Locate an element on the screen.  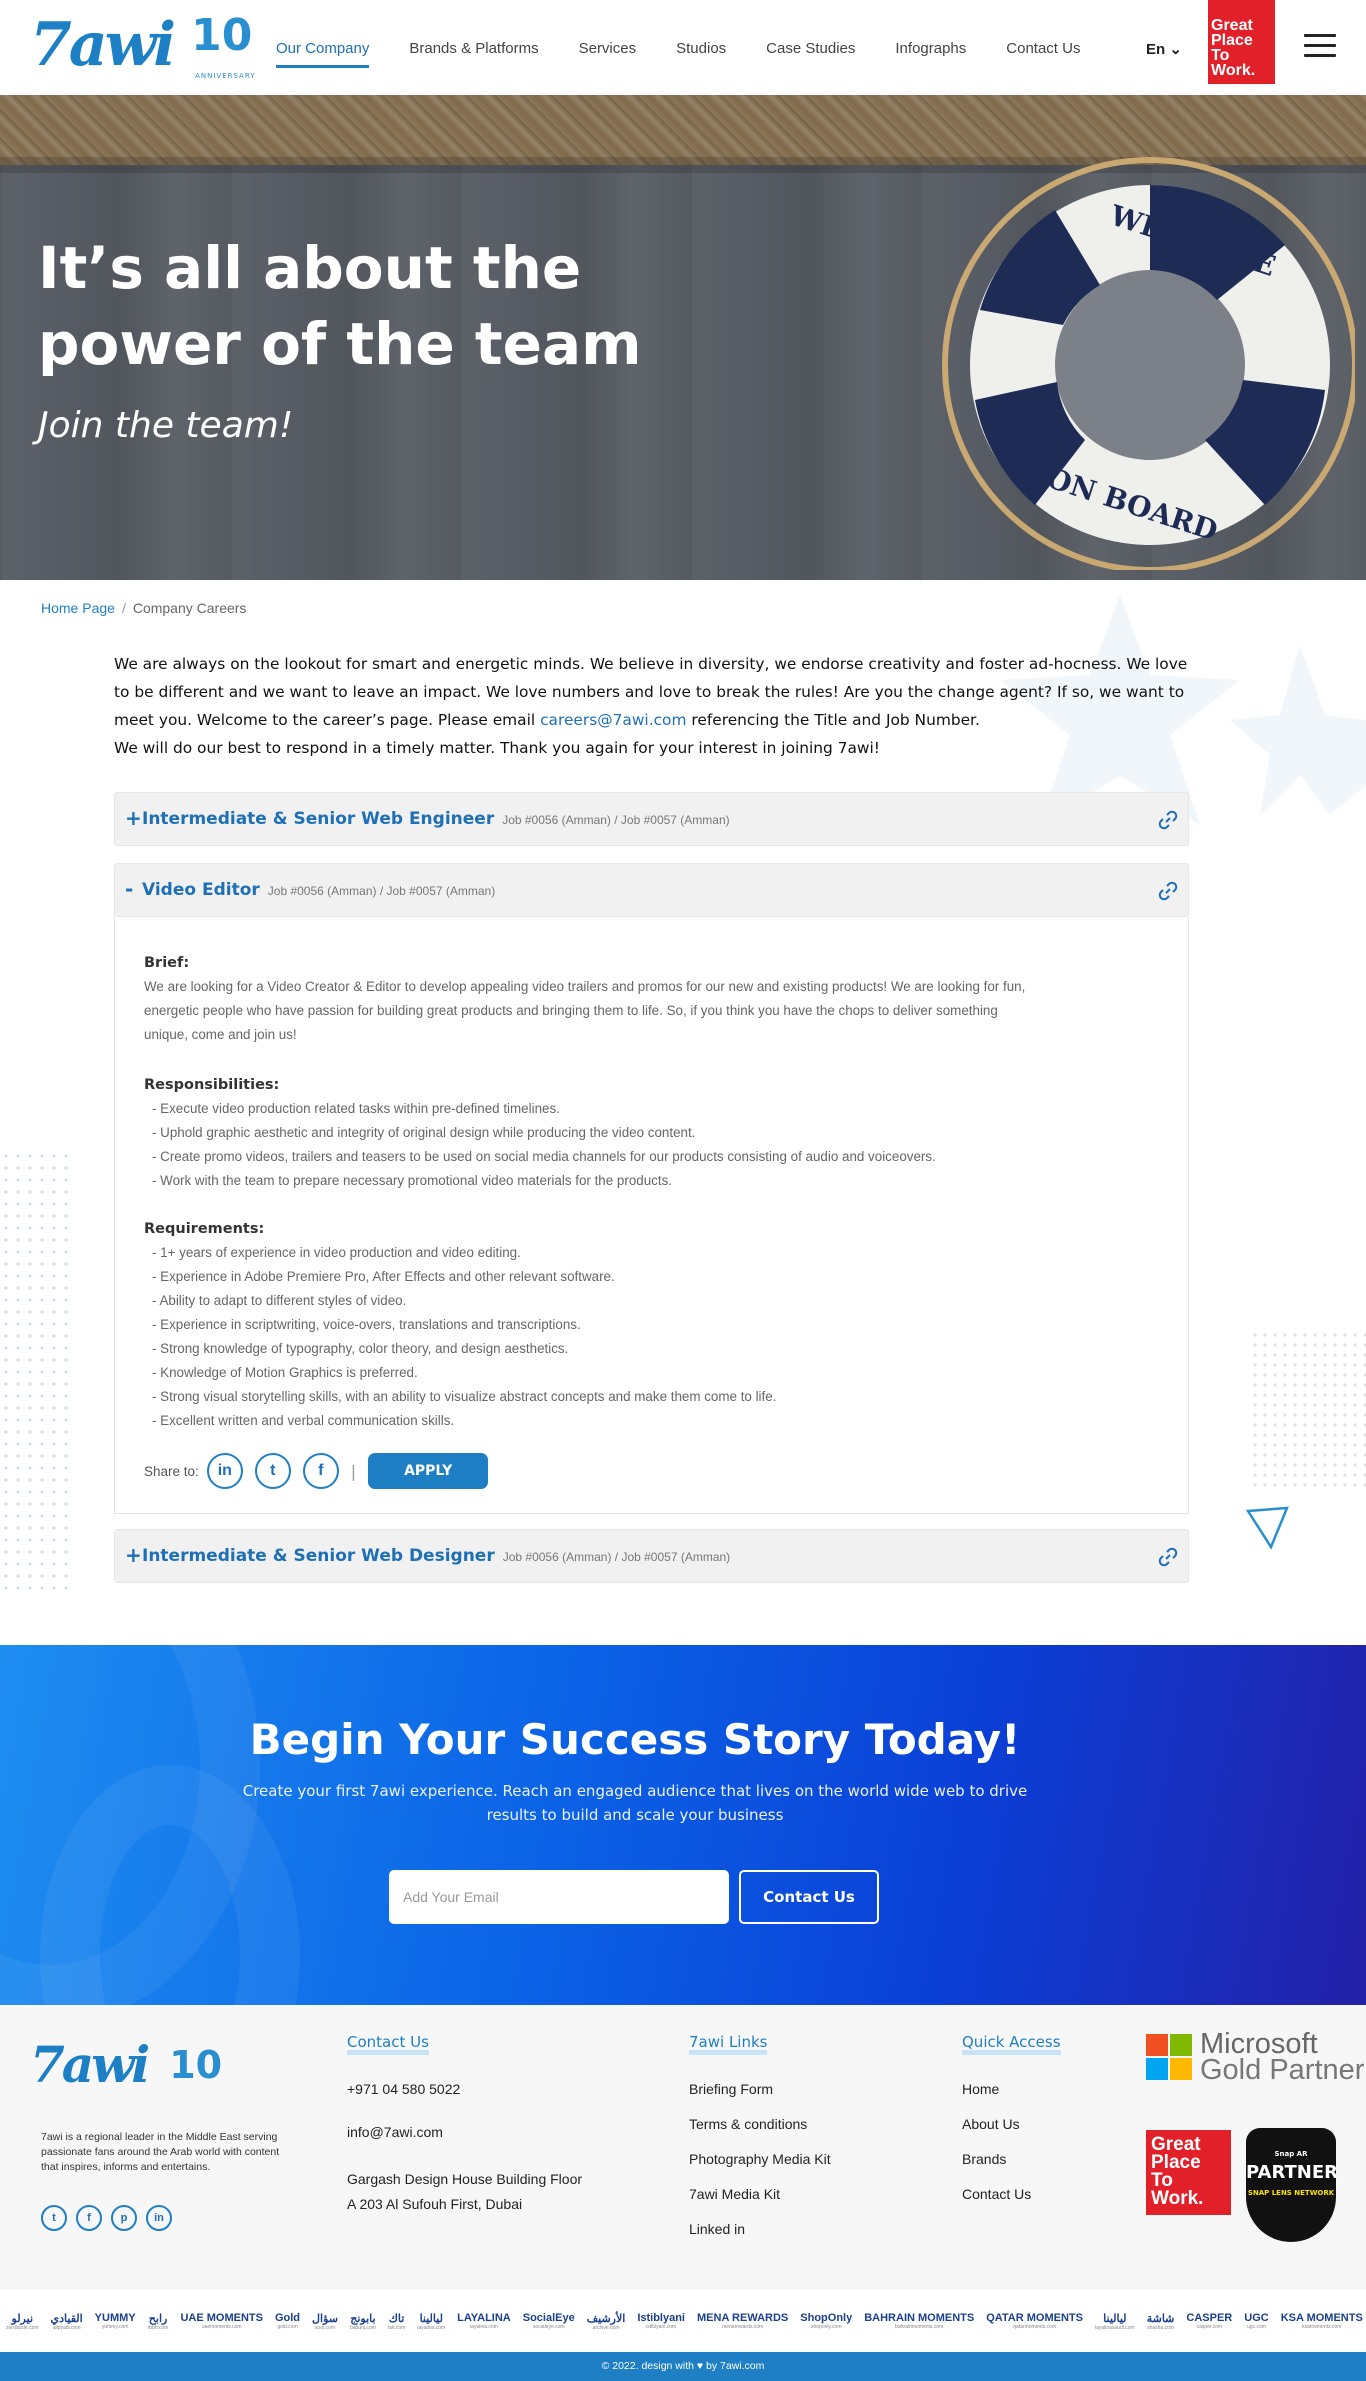
brand-logo: القيادي alqiyadi.com is located at coordinates (67, 2321).